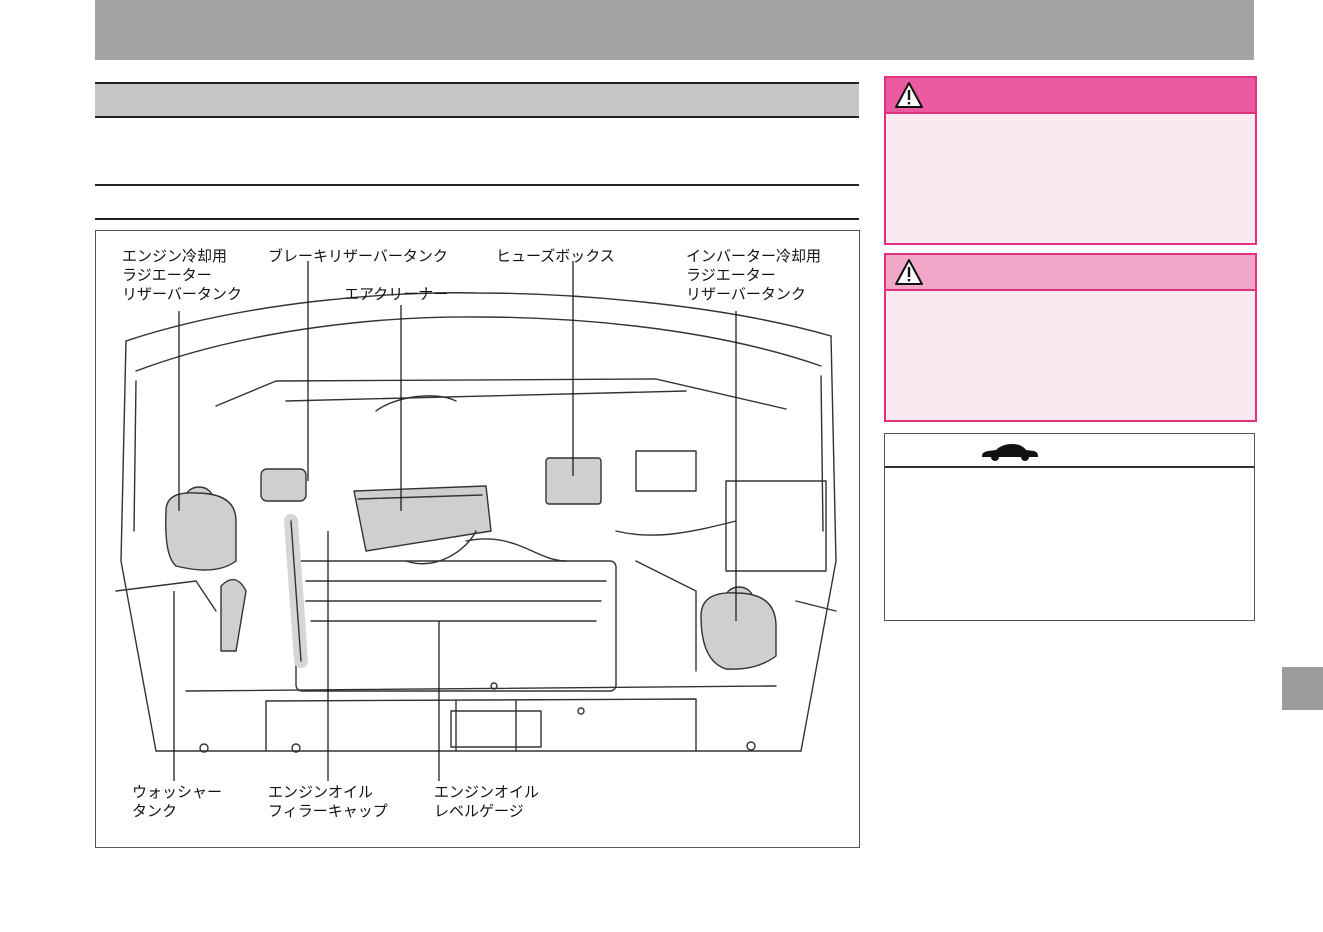 This screenshot has width=1323, height=932. What do you see at coordinates (1070, 96) in the screenshot?
I see `warning-header` at bounding box center [1070, 96].